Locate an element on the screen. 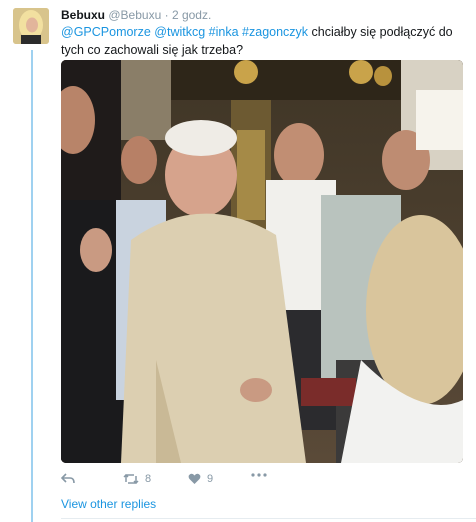  mention-gpcpomorze: @GPCPomorze is located at coordinates (106, 32).